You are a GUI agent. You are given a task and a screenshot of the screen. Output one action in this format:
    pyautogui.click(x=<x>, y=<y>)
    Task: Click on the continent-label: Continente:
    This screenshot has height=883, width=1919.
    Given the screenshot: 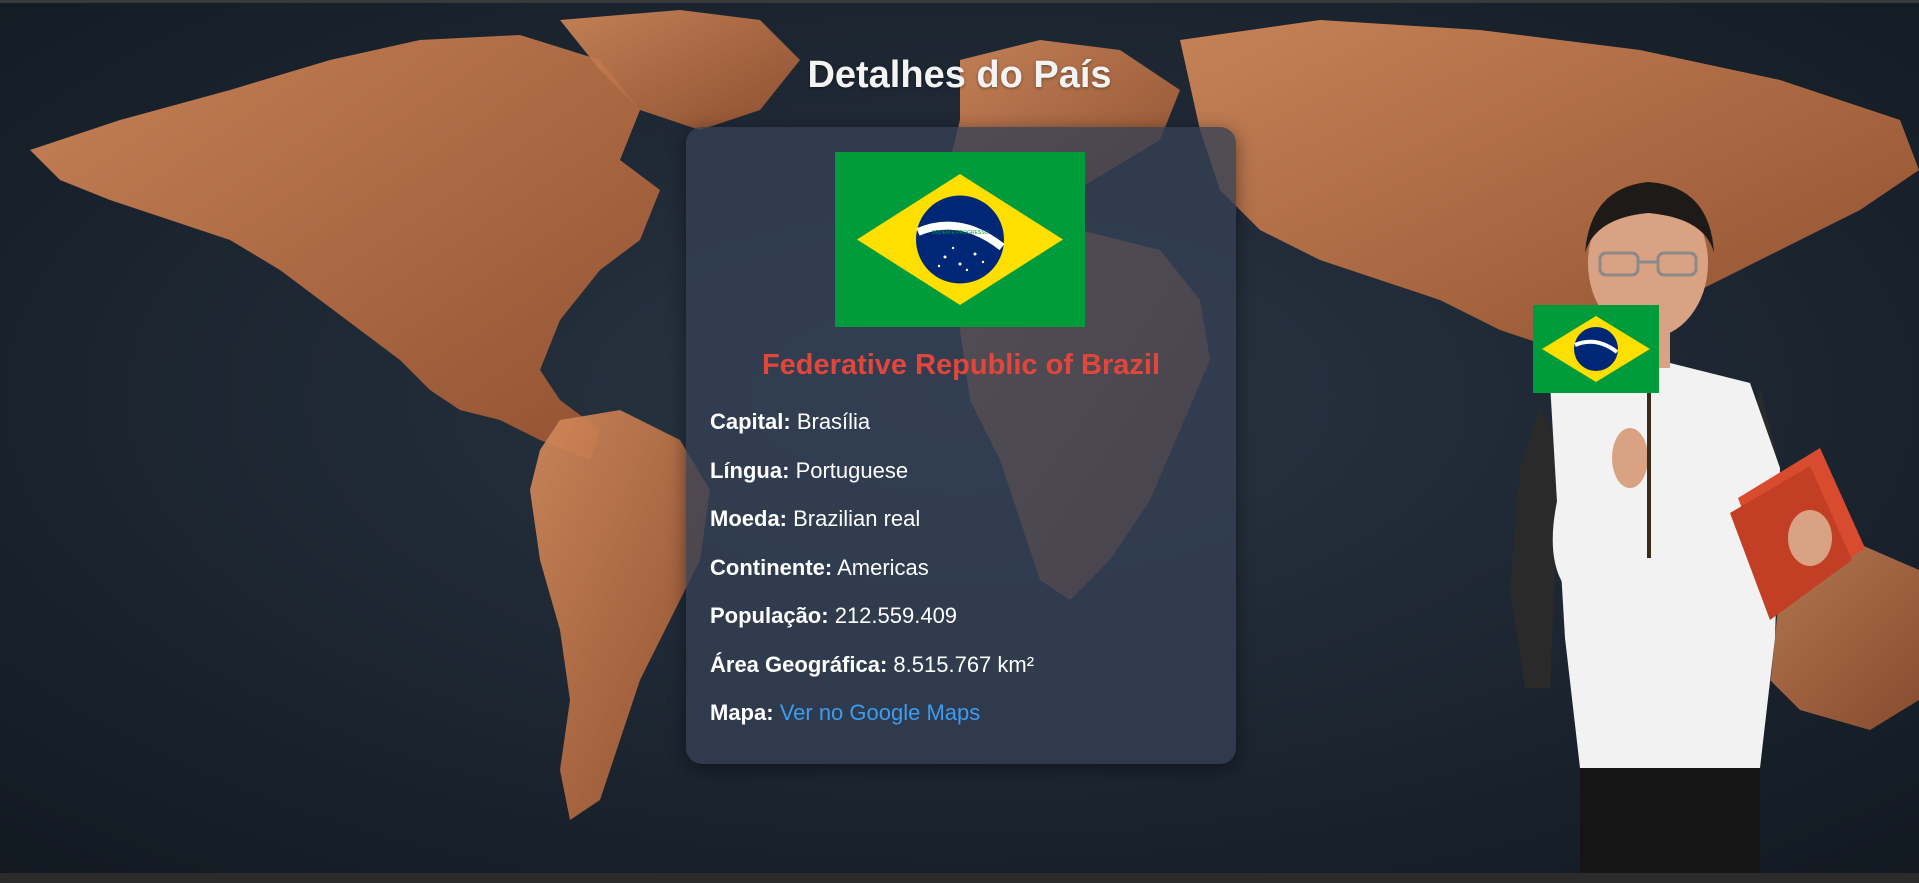 What is the action you would take?
    pyautogui.click(x=771, y=567)
    